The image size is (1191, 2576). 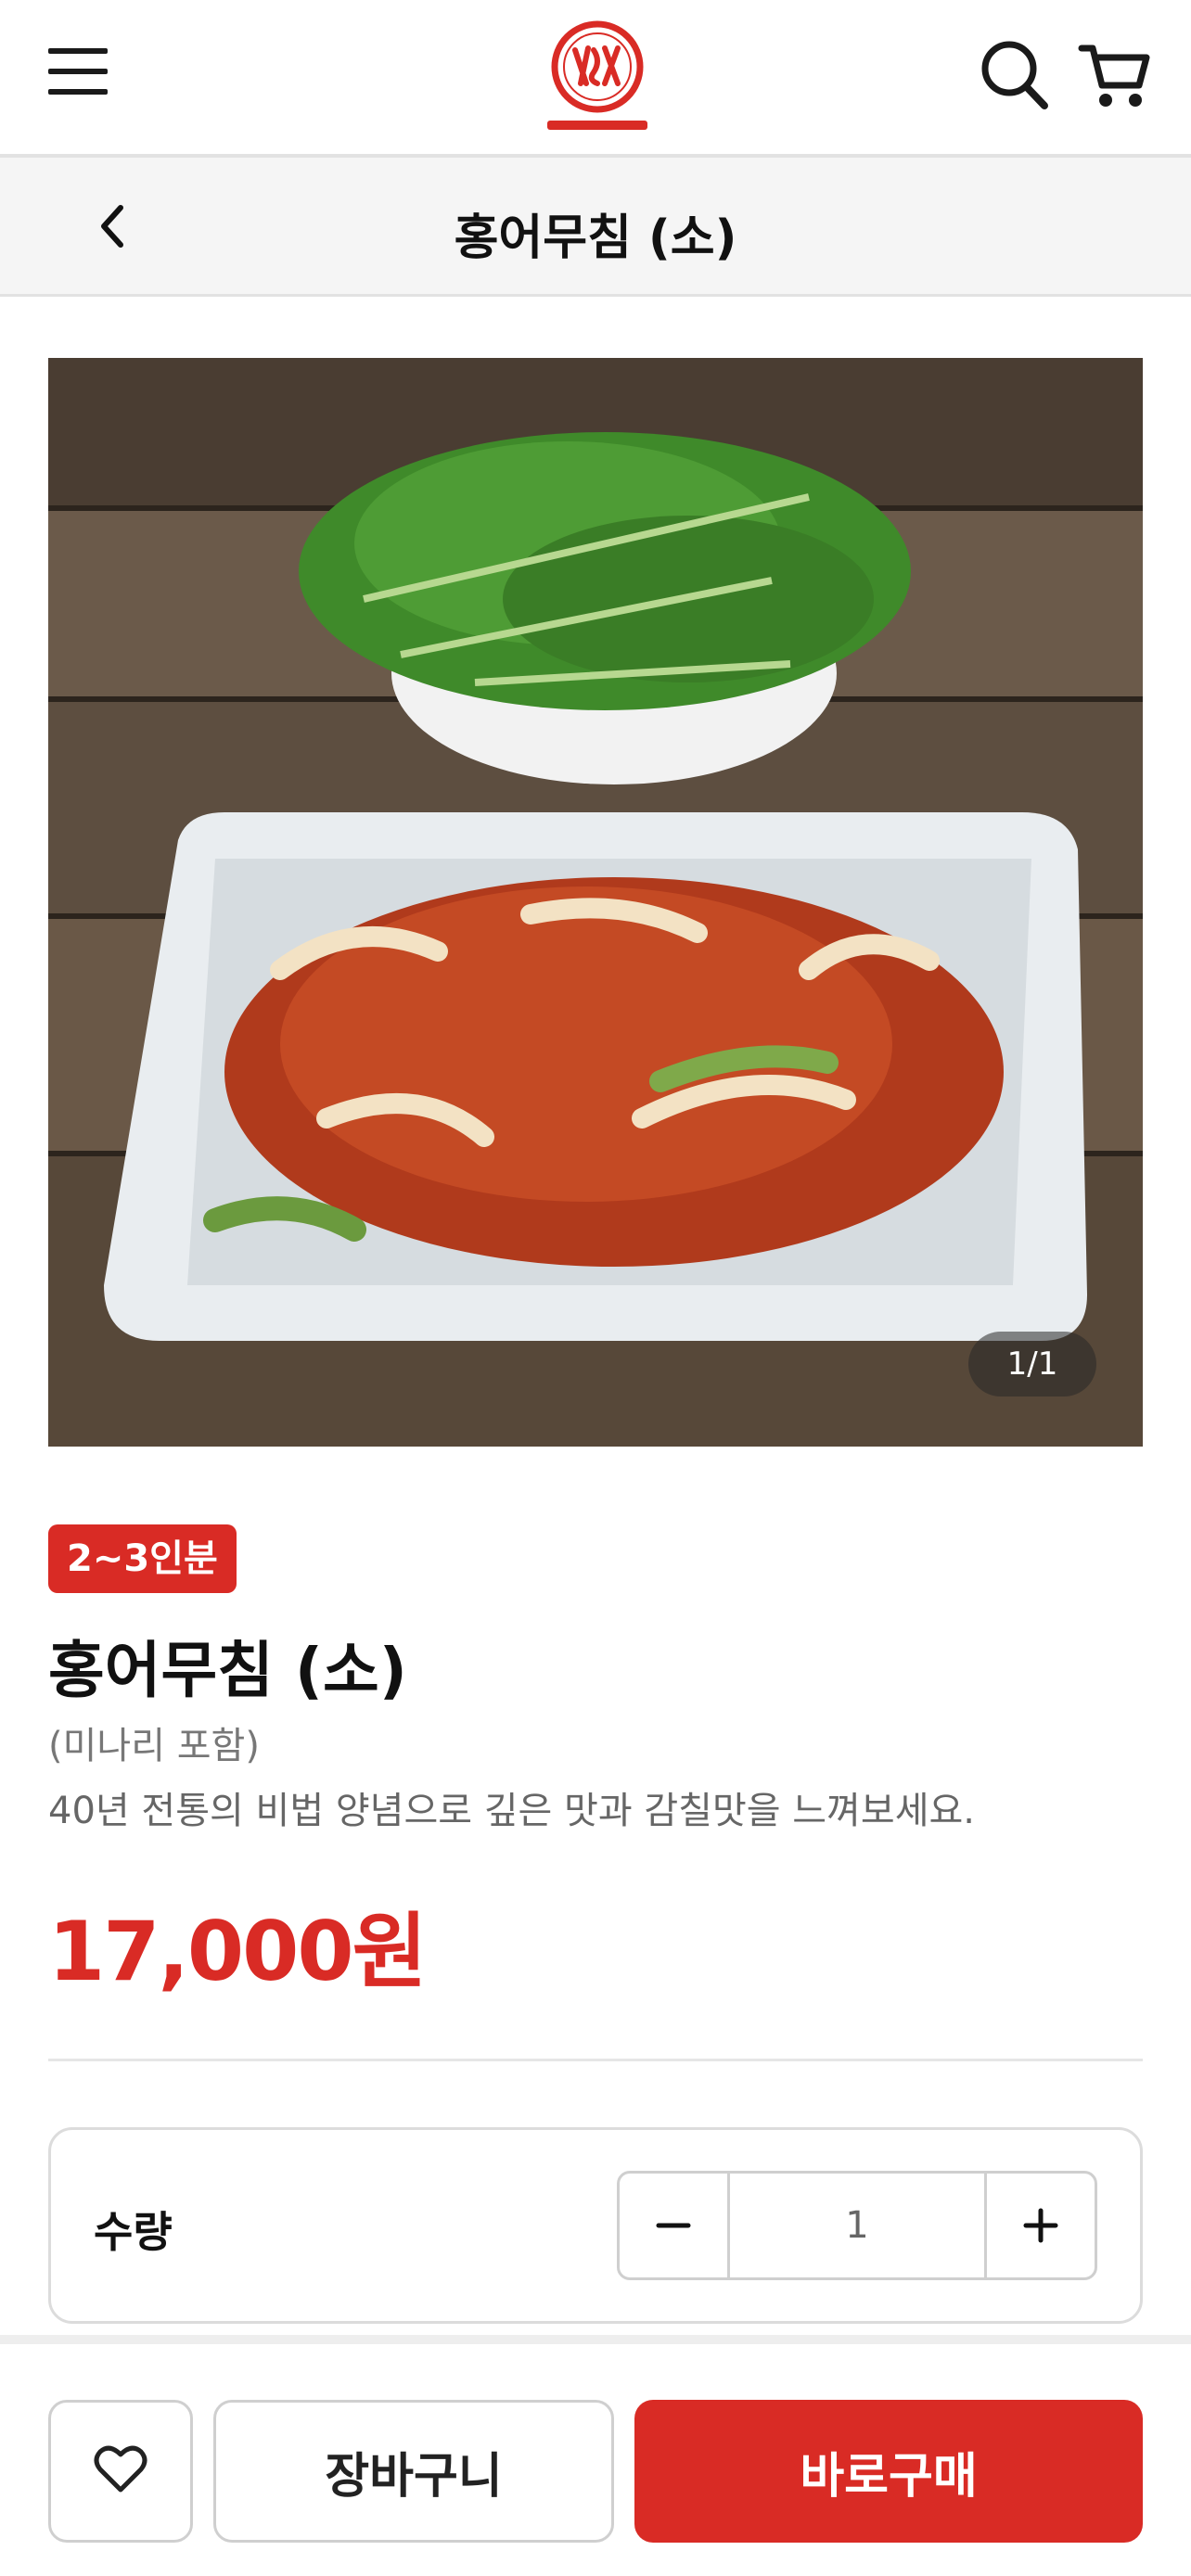 What do you see at coordinates (154, 1746) in the screenshot?
I see `product-note: (미나리 포함)` at bounding box center [154, 1746].